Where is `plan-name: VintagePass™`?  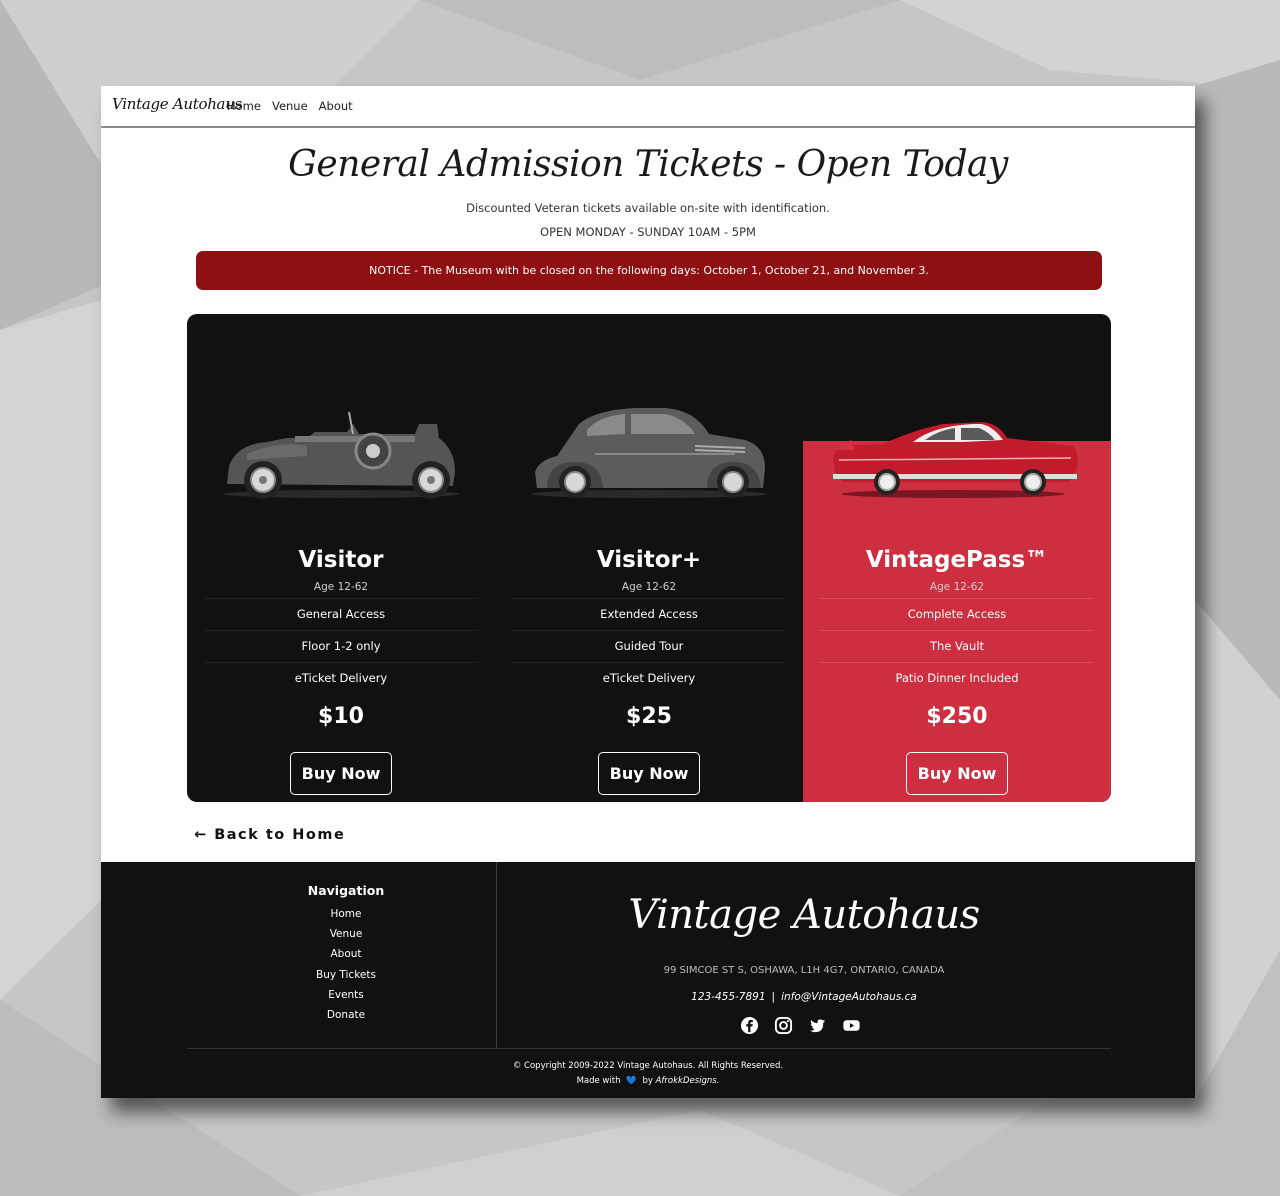
plan-name: VintagePass™ is located at coordinates (957, 560).